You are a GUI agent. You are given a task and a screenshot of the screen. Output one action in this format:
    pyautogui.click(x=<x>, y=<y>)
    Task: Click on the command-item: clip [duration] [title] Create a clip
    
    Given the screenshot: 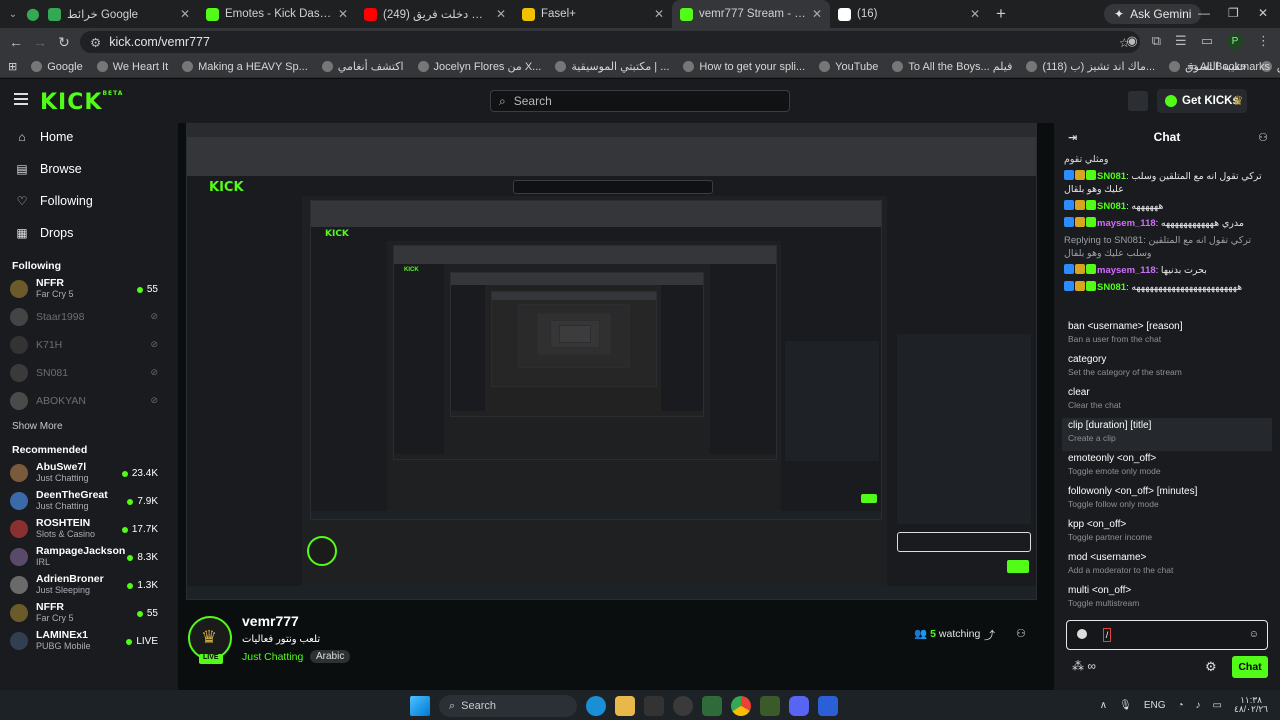 What is the action you would take?
    pyautogui.click(x=1167, y=434)
    